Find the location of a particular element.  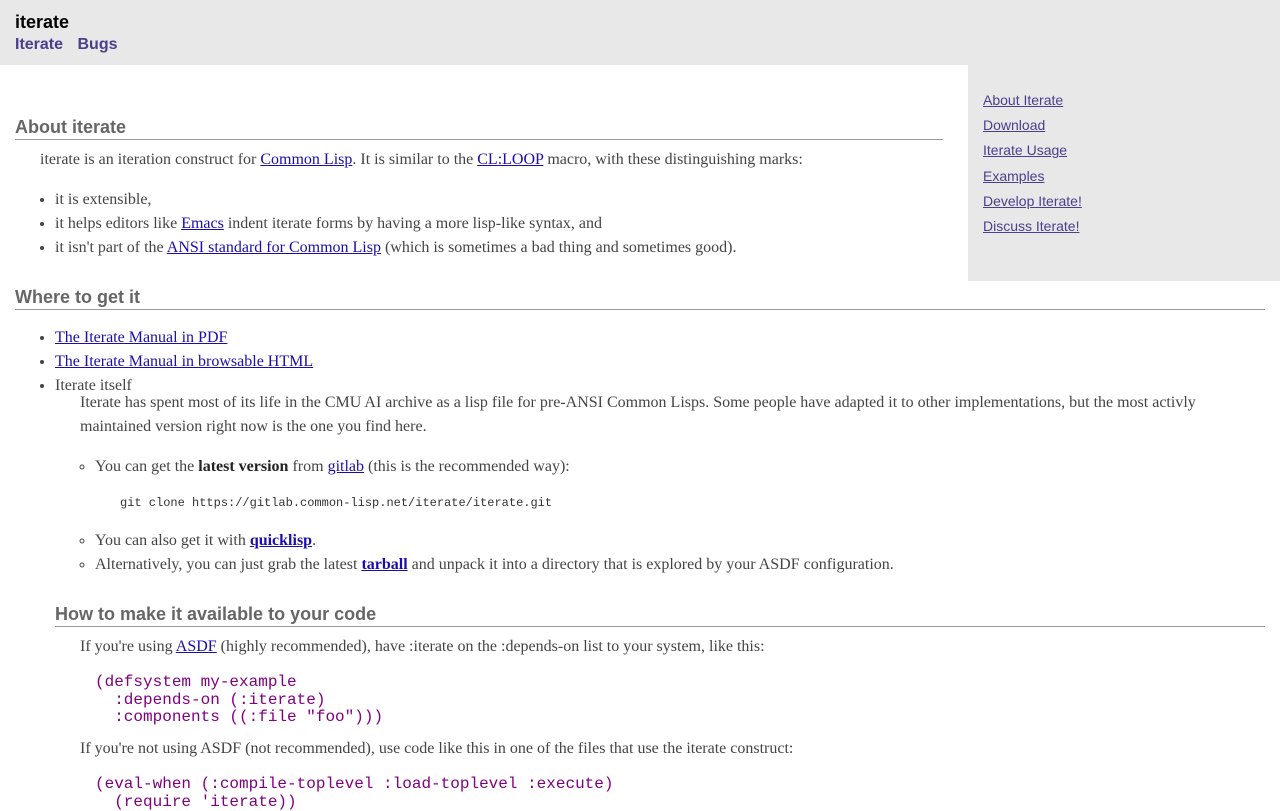

intro-text: iterate is an iteration construct for is located at coordinates (150, 159).